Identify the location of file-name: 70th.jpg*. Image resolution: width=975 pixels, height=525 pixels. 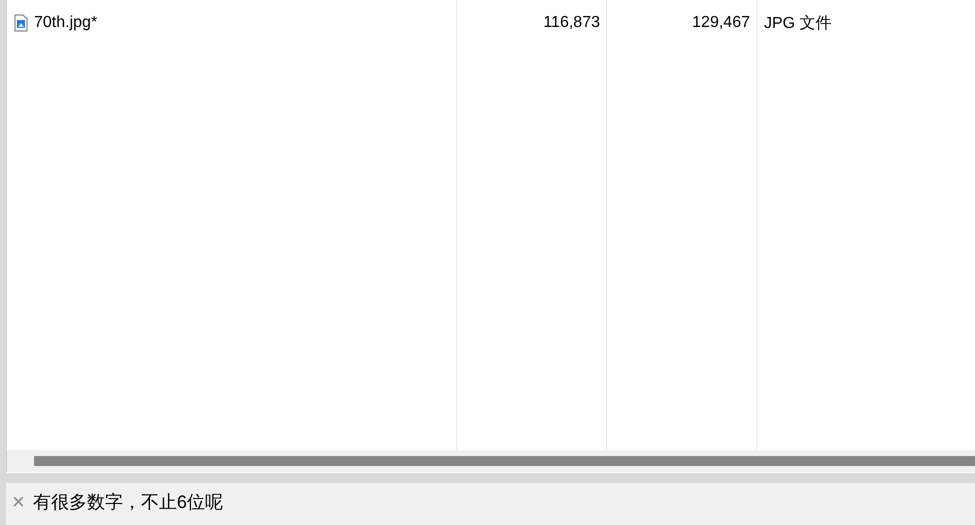
(66, 23).